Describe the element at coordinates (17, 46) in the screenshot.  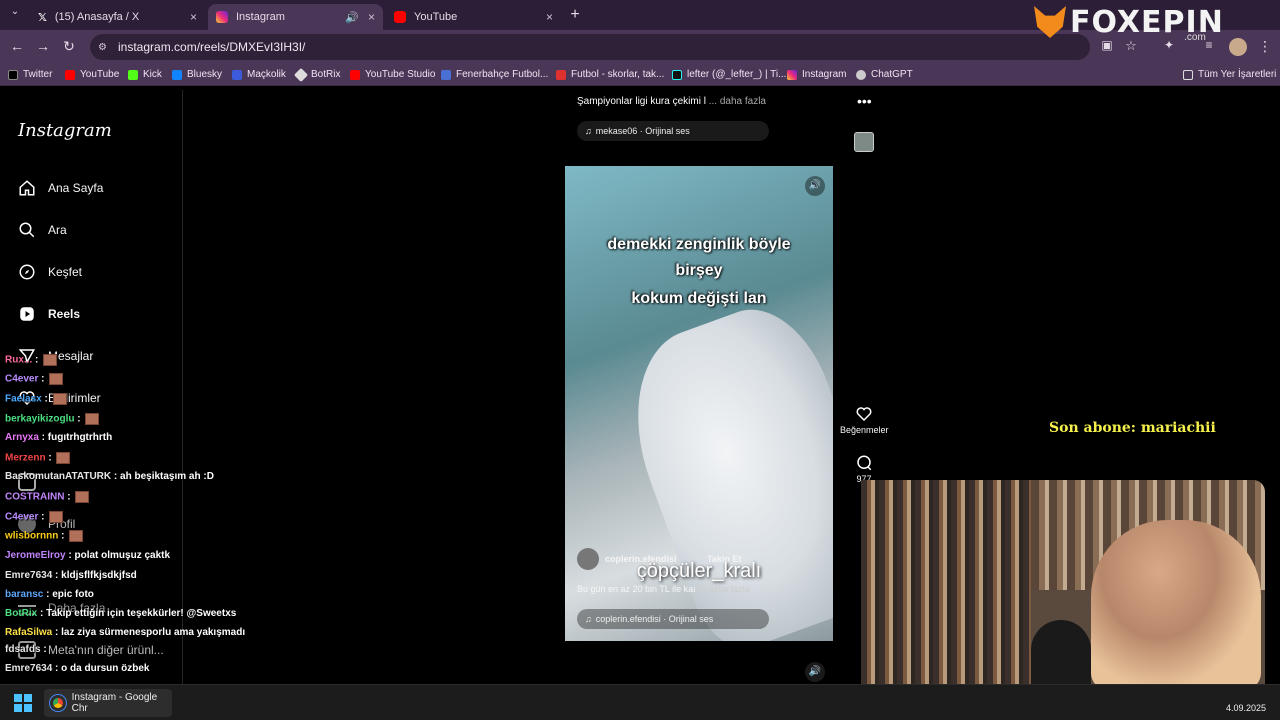
I see `back-icon: ←` at that location.